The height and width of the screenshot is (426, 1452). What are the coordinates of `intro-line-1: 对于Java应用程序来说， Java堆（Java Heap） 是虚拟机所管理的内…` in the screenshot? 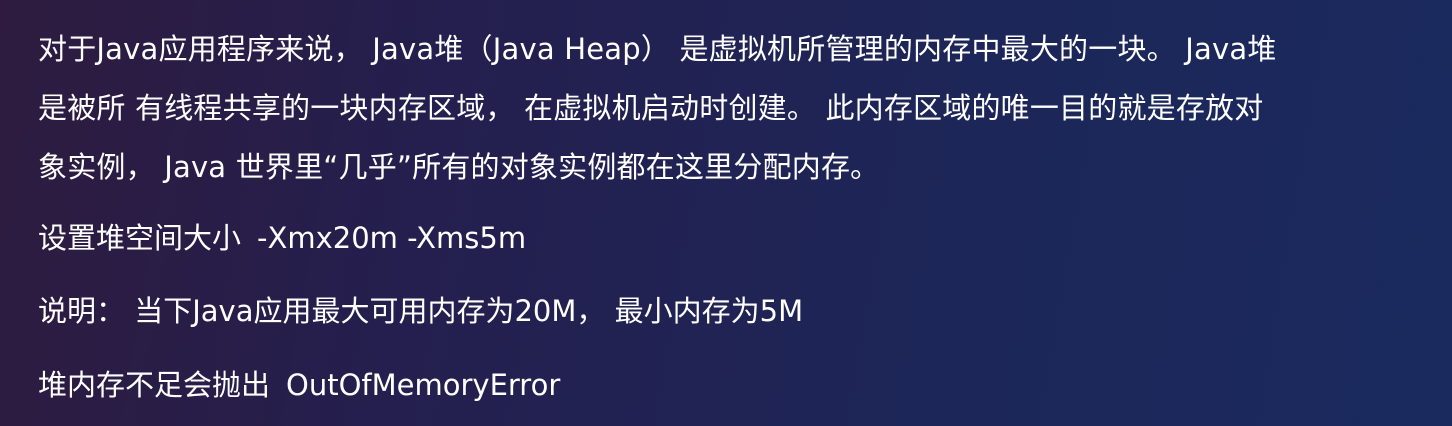 It's located at (657, 49).